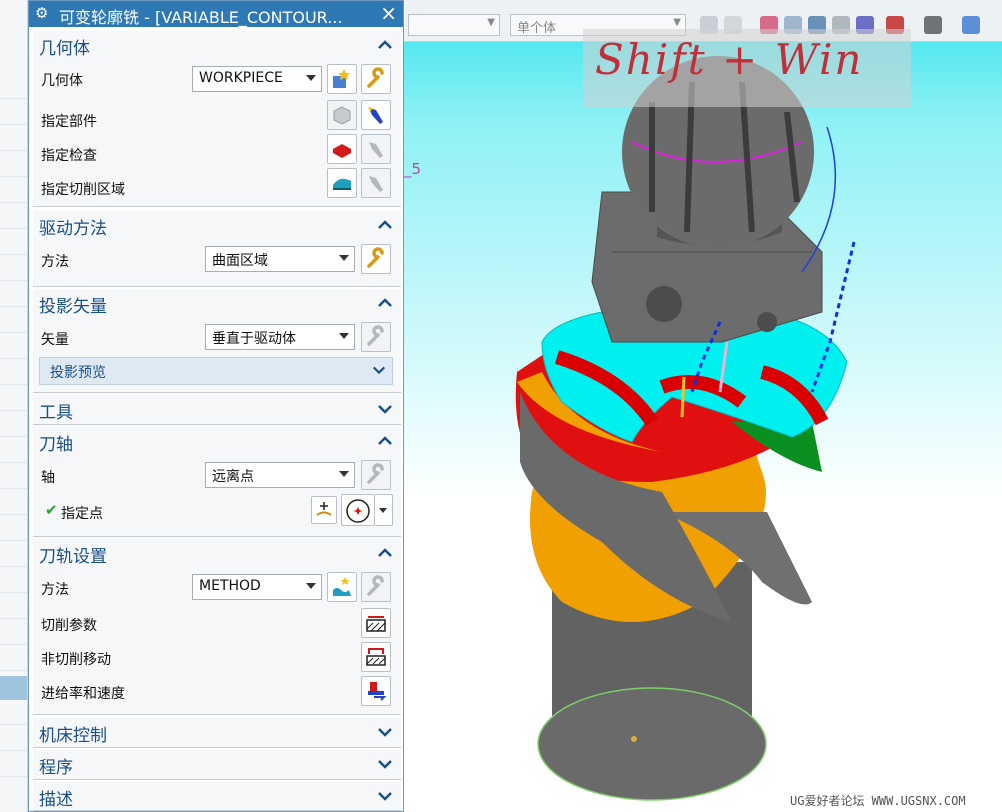 Image resolution: width=1002 pixels, height=812 pixels. I want to click on gear-icon: ⚙, so click(41, 13).